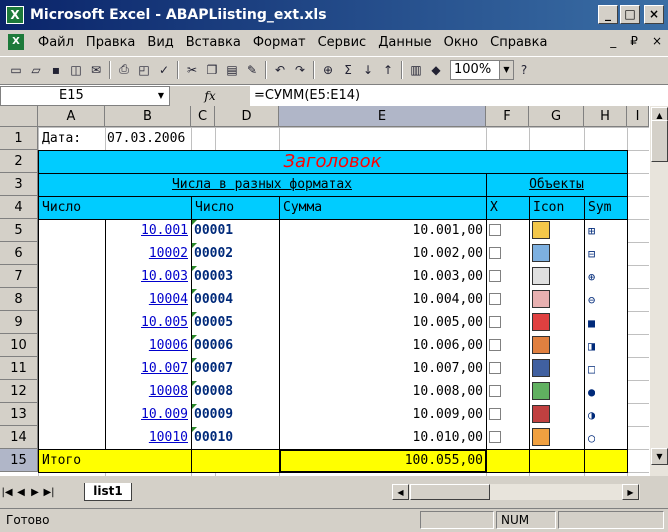 The width and height of the screenshot is (668, 532). I want to click on scroll-down-icon: ▼, so click(659, 456).